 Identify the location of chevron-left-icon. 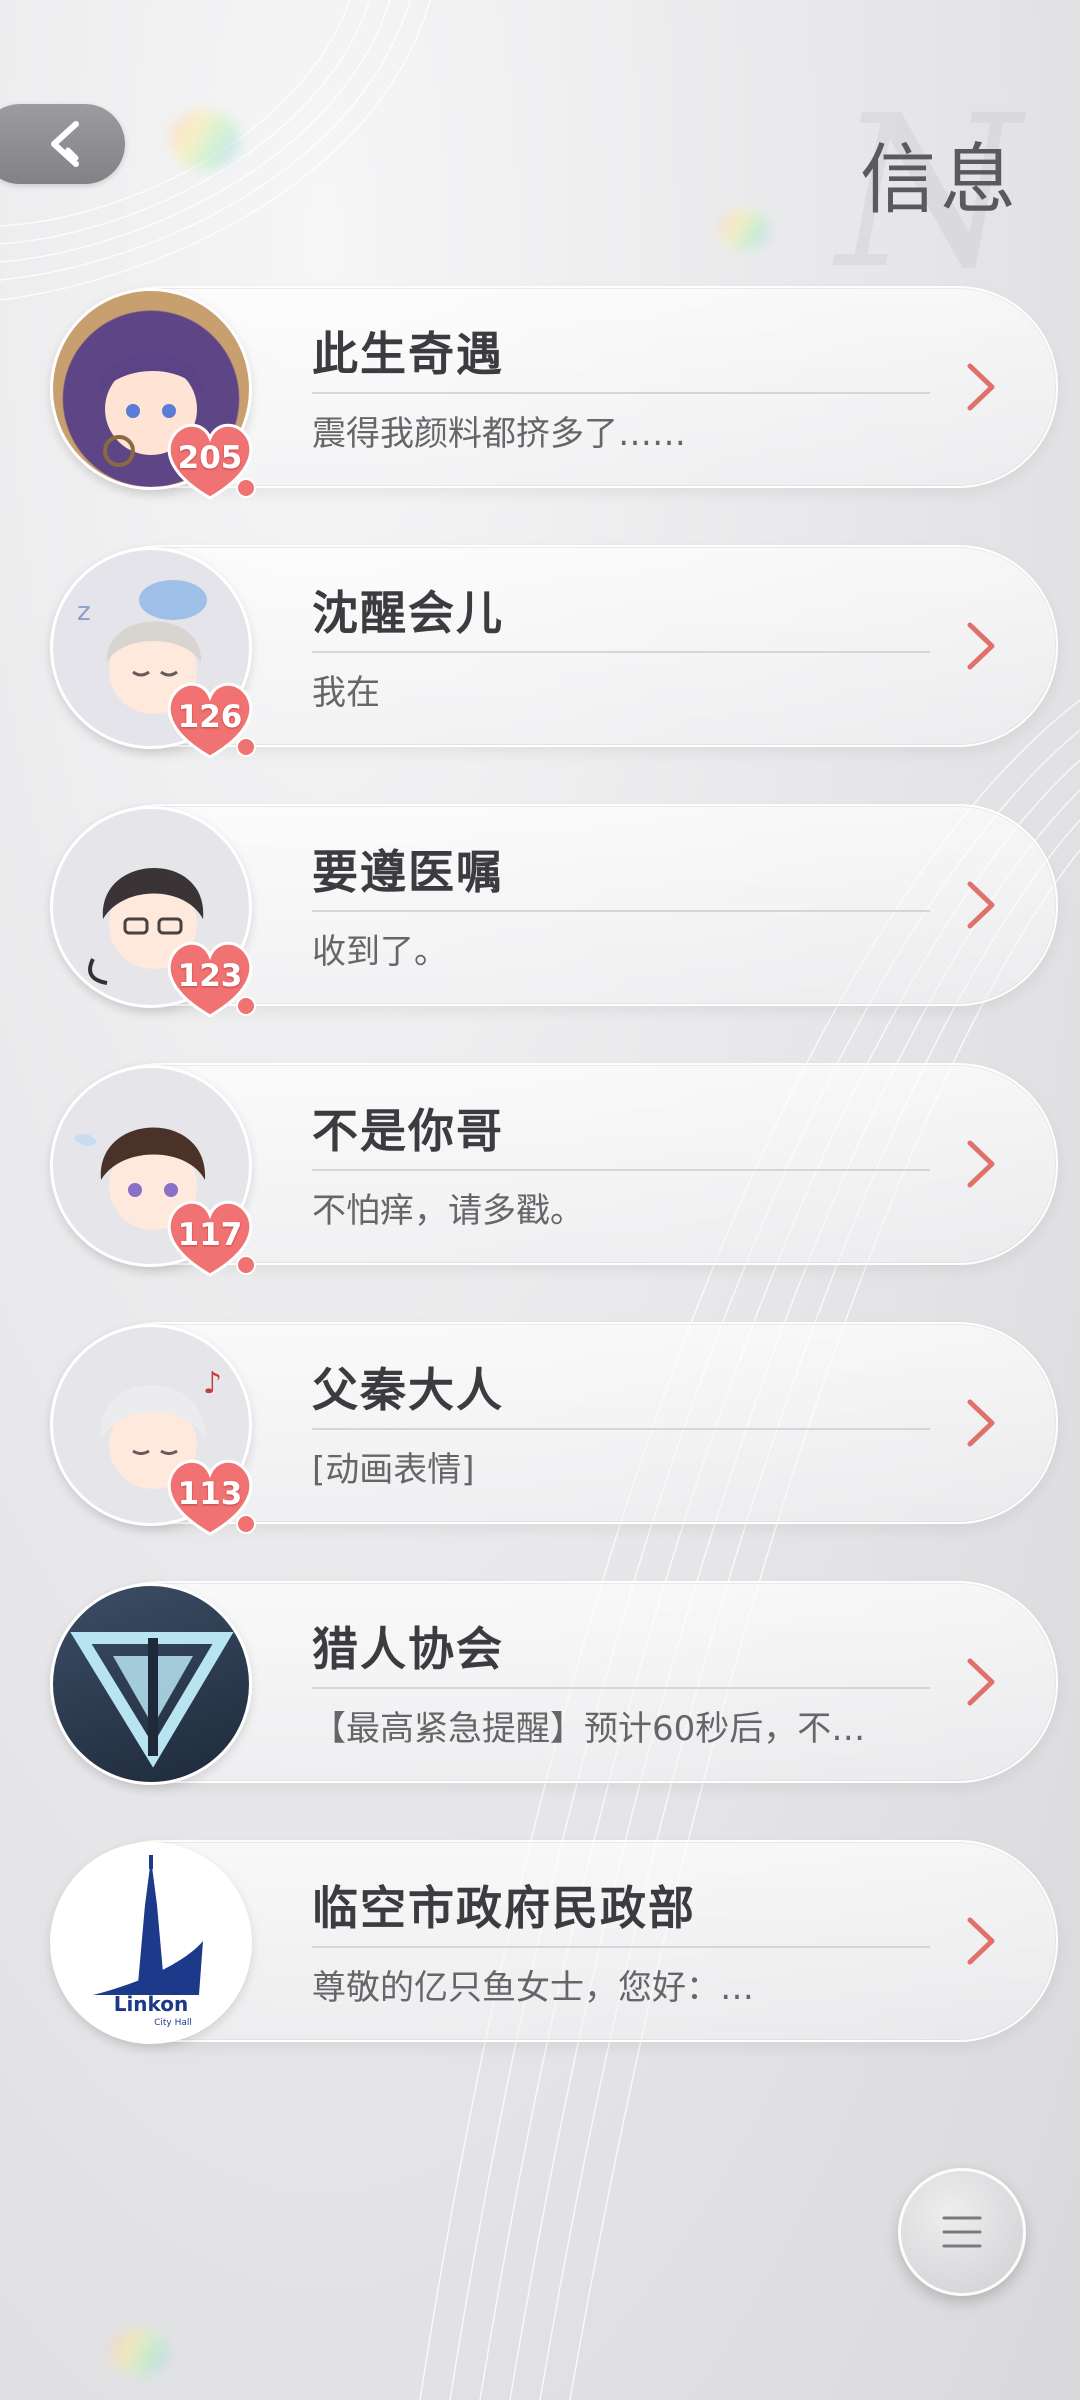
(64, 144).